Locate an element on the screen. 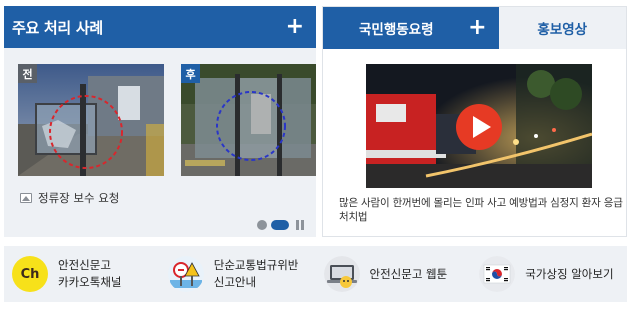 This screenshot has width=631, height=312. link-kakao-channel: Ch 안전신문고 카카오톡채널 is located at coordinates (82, 274).